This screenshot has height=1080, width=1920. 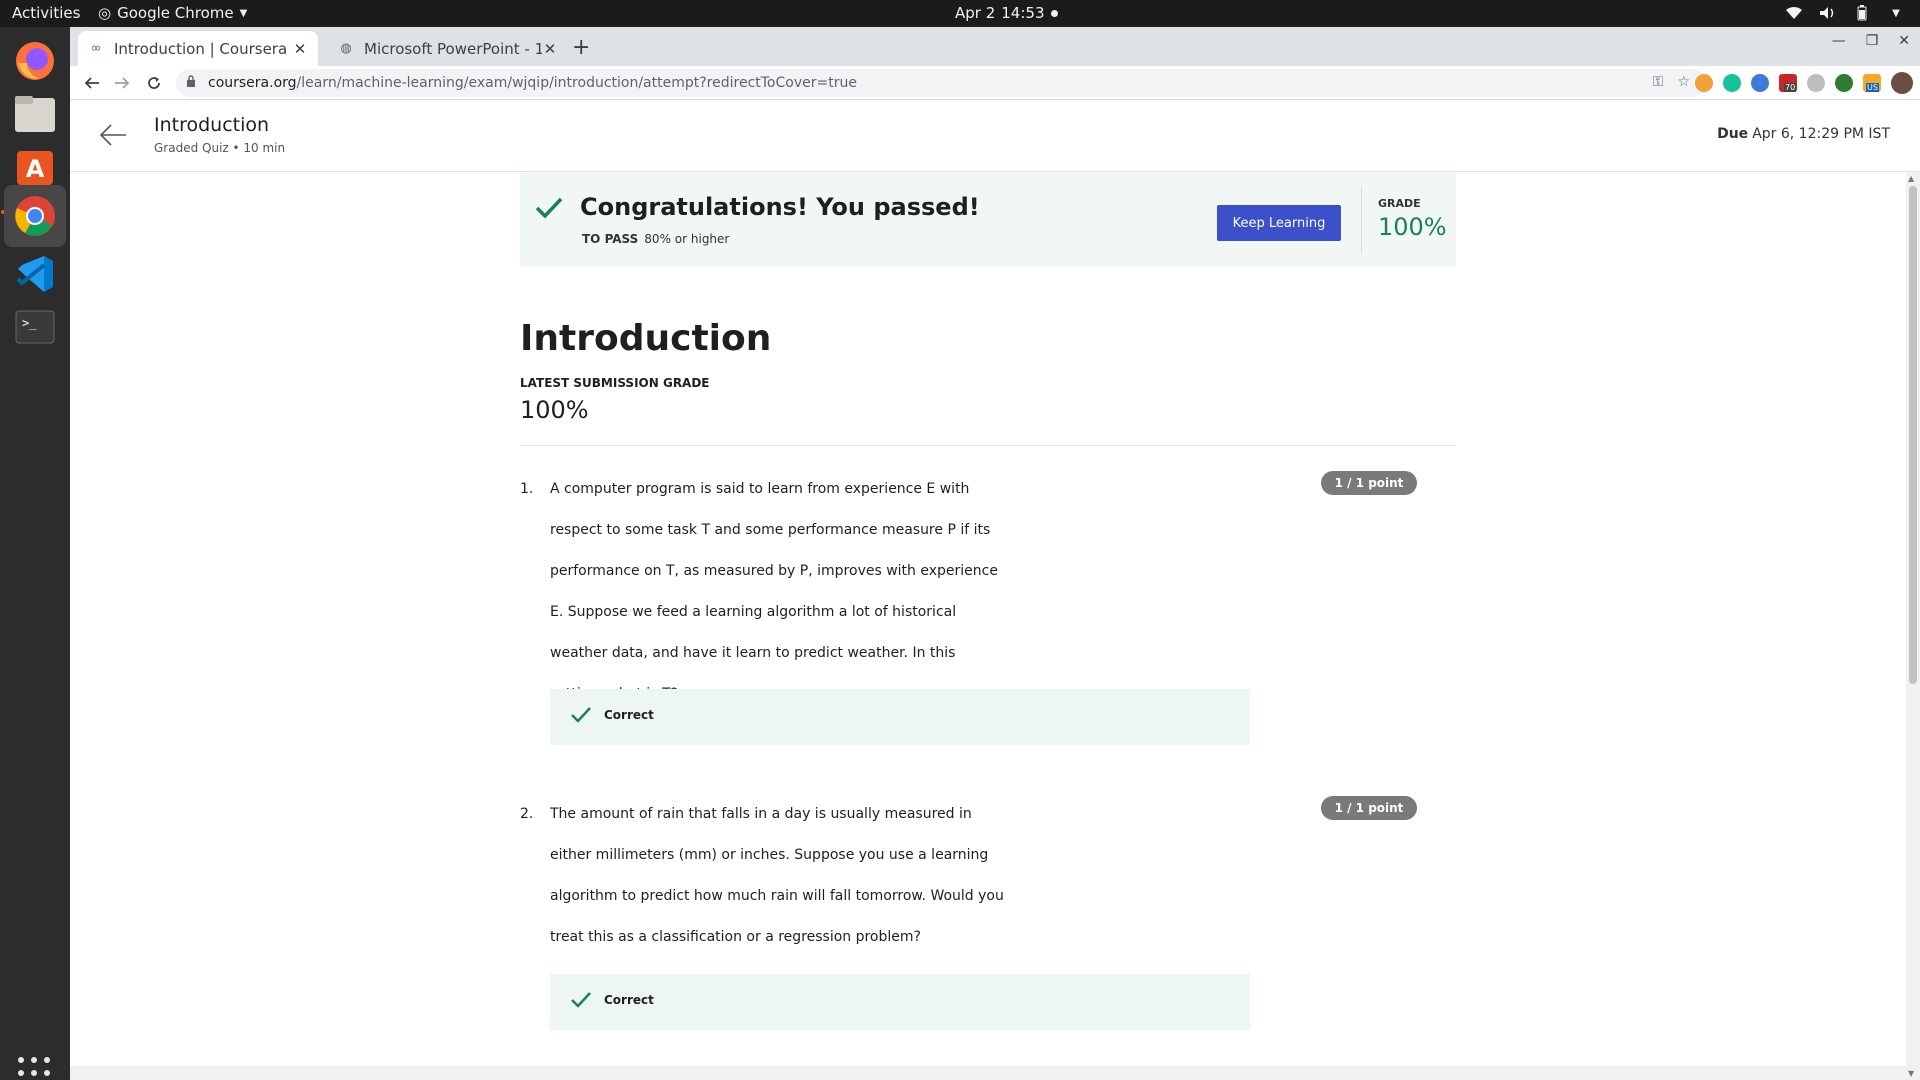 What do you see at coordinates (1872, 87) in the screenshot?
I see `extension-badge-region: US` at bounding box center [1872, 87].